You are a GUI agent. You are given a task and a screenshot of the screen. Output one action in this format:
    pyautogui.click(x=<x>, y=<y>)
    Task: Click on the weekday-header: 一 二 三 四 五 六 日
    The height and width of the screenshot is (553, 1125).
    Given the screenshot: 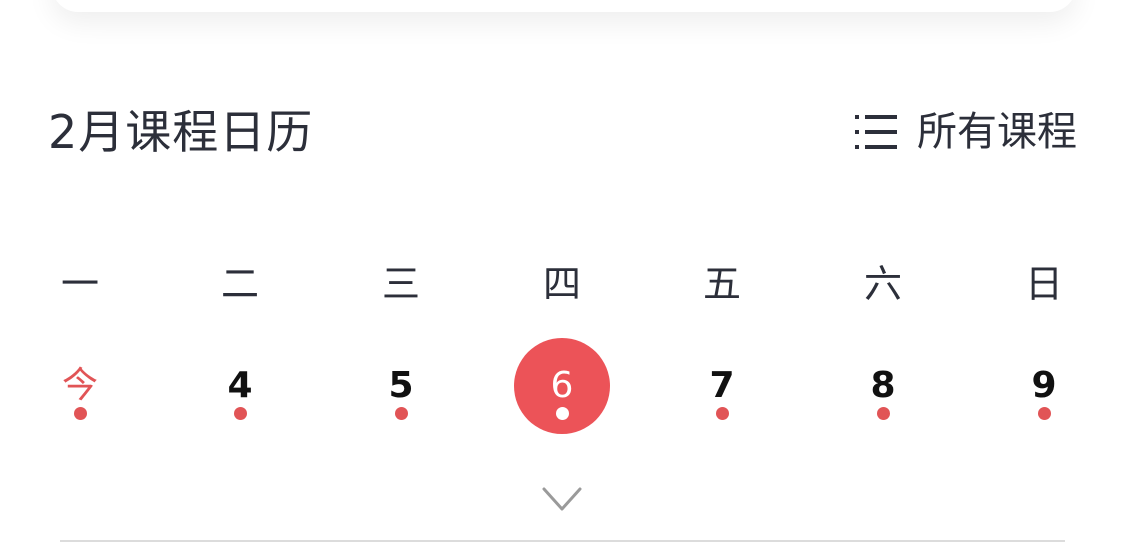 What is the action you would take?
    pyautogui.click(x=562, y=284)
    